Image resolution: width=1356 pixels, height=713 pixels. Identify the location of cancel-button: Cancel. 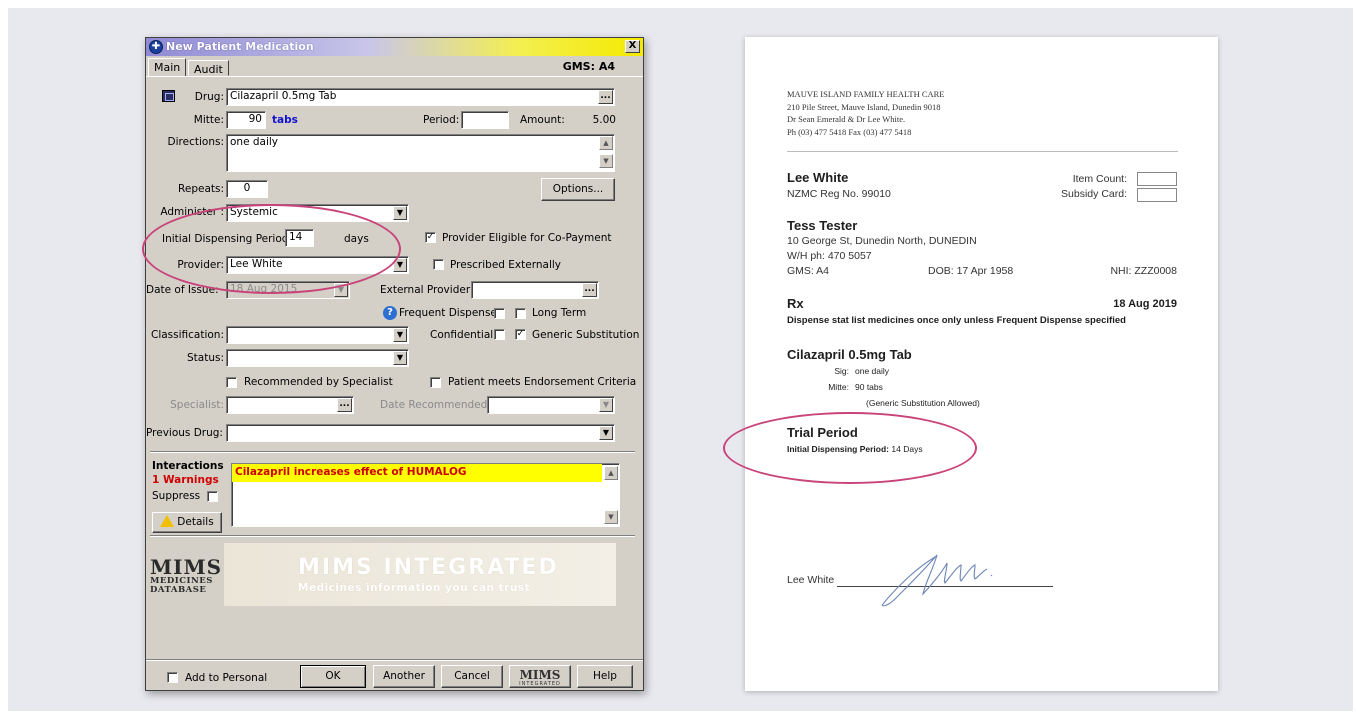
(472, 676).